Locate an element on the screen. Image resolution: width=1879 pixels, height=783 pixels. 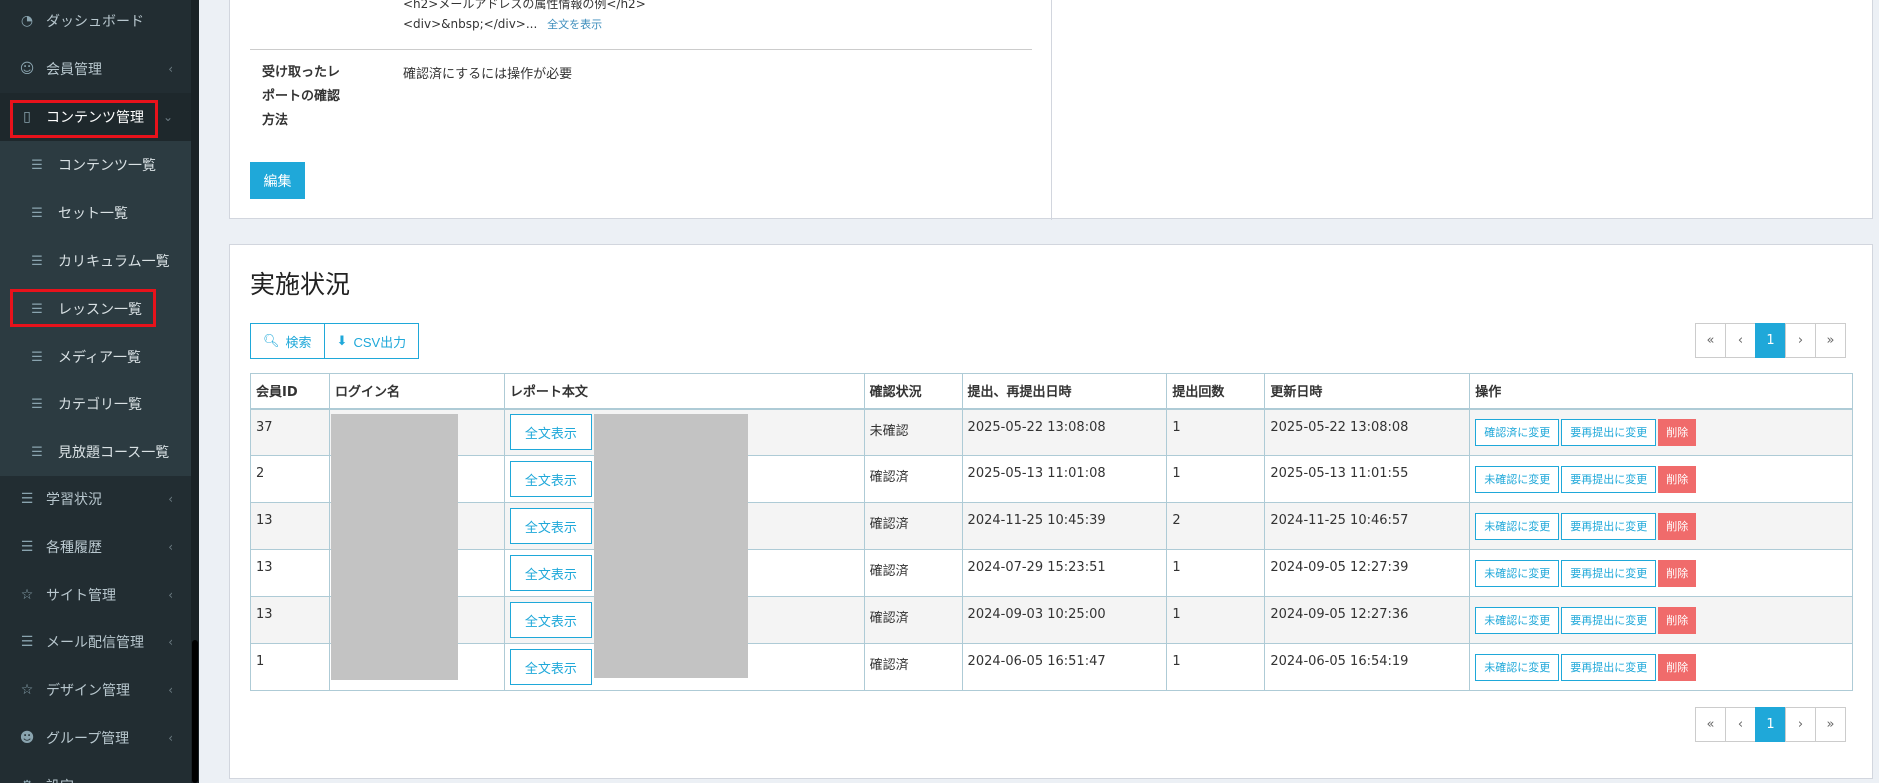
sidebar-item-category-list: ☰ カテゴリ一覧 is located at coordinates (95, 404).